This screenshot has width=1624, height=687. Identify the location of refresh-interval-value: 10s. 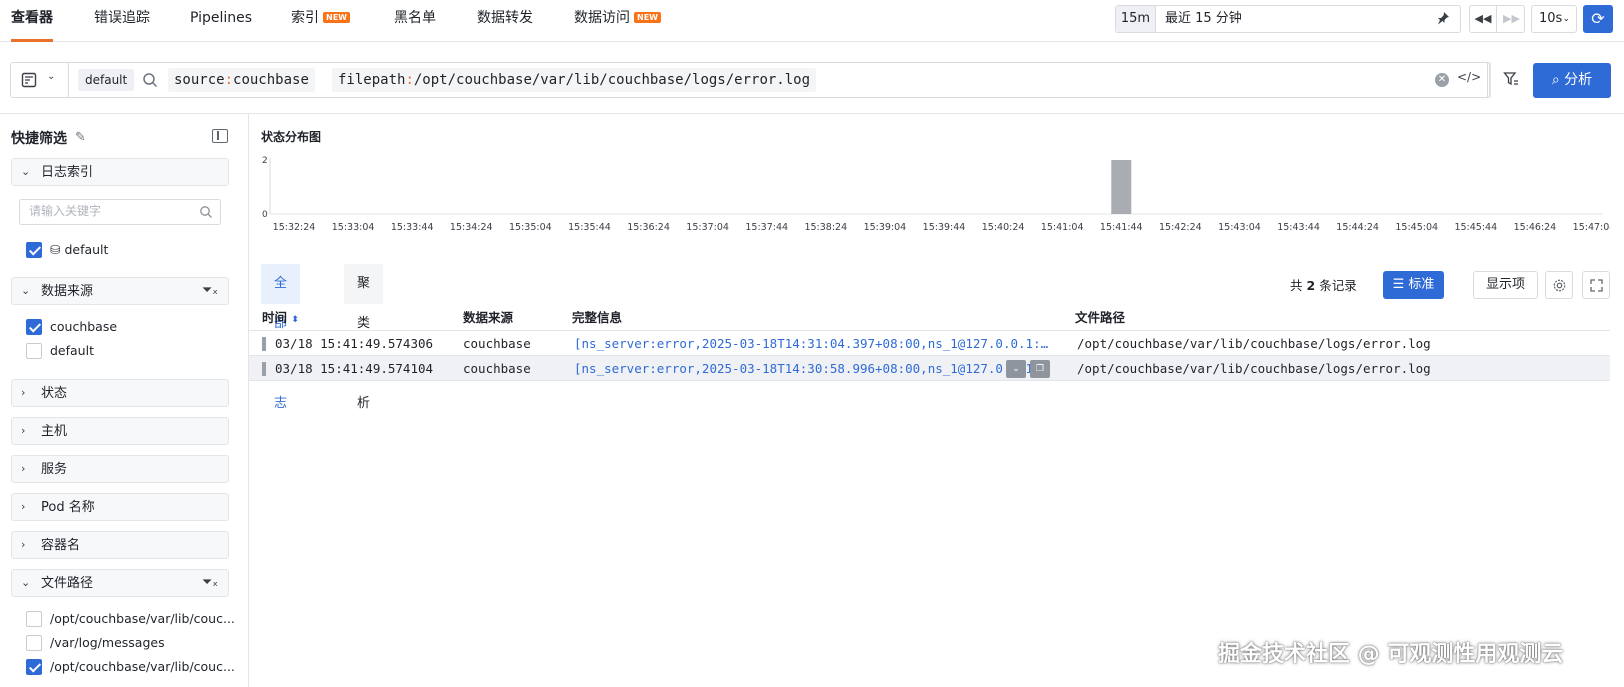
(1551, 18).